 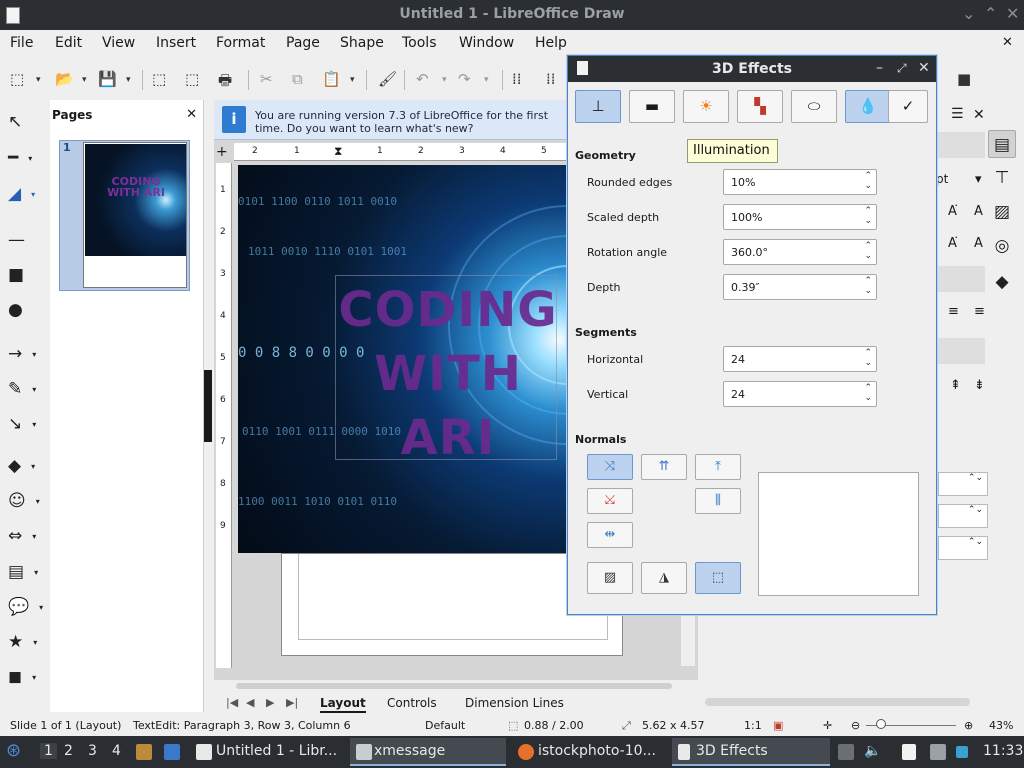 What do you see at coordinates (68, 751) in the screenshot?
I see `workspace-2: 2` at bounding box center [68, 751].